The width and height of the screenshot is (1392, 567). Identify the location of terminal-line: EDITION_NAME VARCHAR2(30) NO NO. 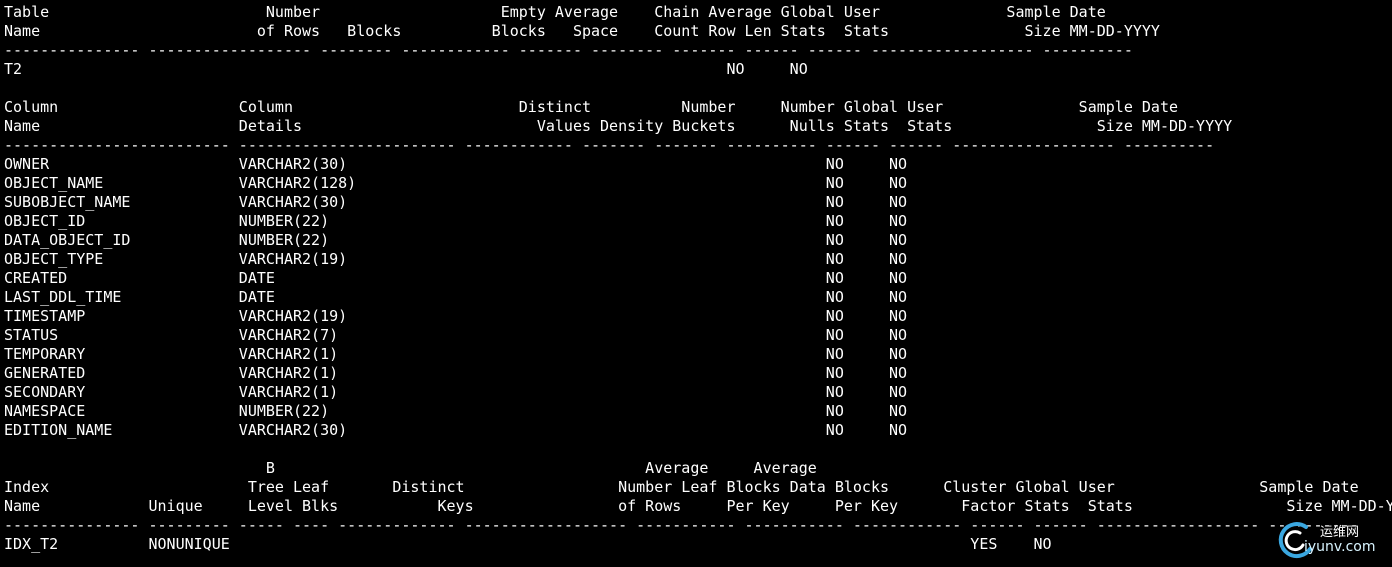
(456, 430).